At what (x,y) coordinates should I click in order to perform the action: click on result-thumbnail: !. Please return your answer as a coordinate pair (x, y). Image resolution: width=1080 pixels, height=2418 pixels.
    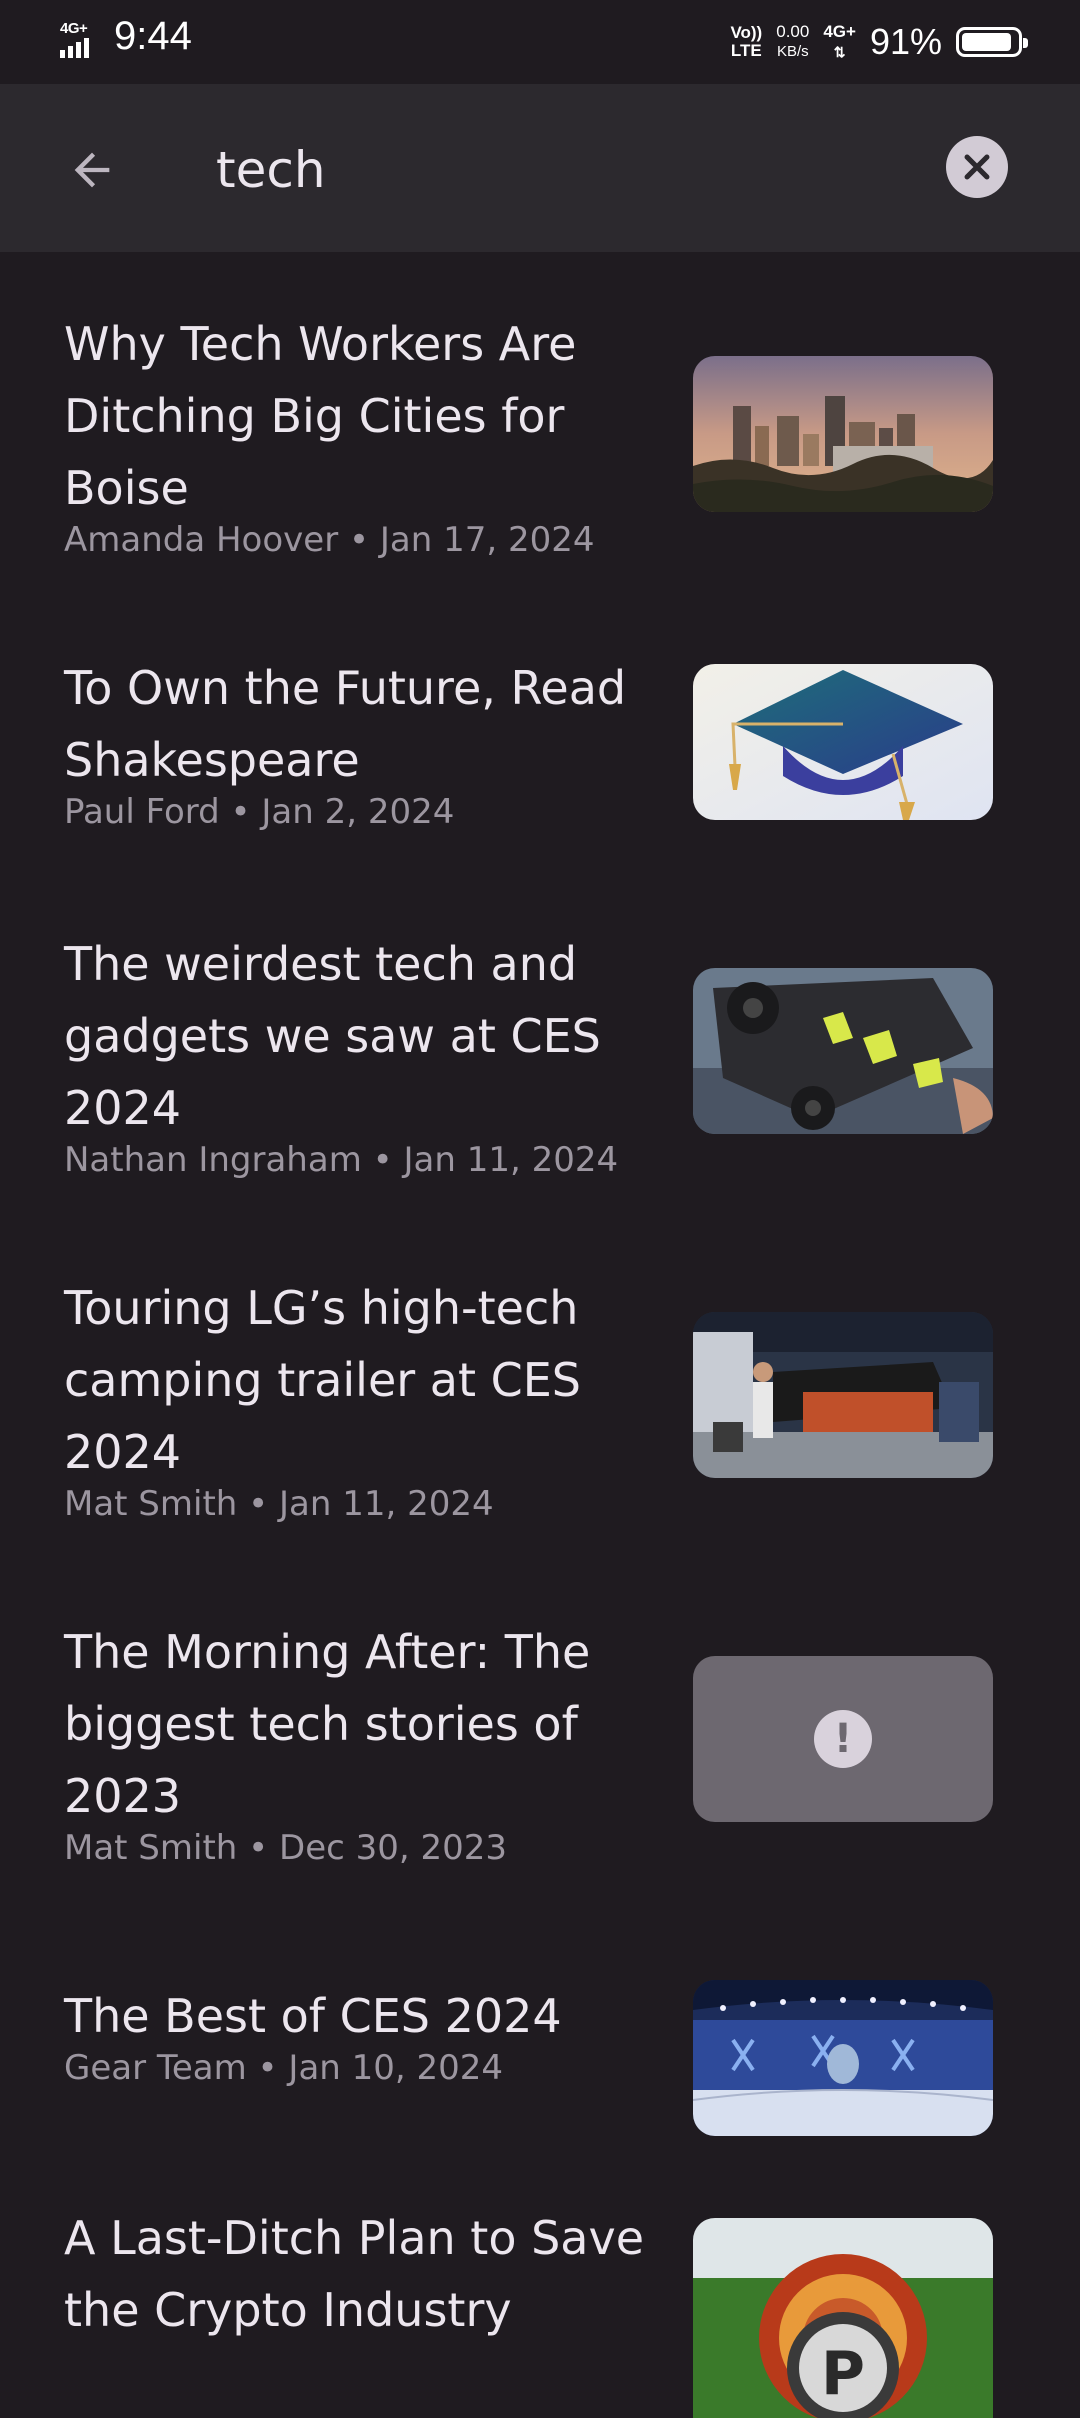
    Looking at the image, I should click on (843, 1739).